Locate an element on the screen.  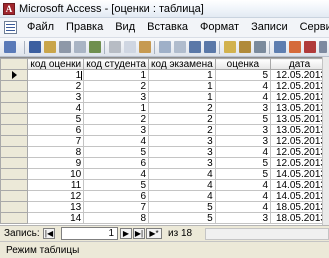
spelling-icon is located at coordinates (95, 47).